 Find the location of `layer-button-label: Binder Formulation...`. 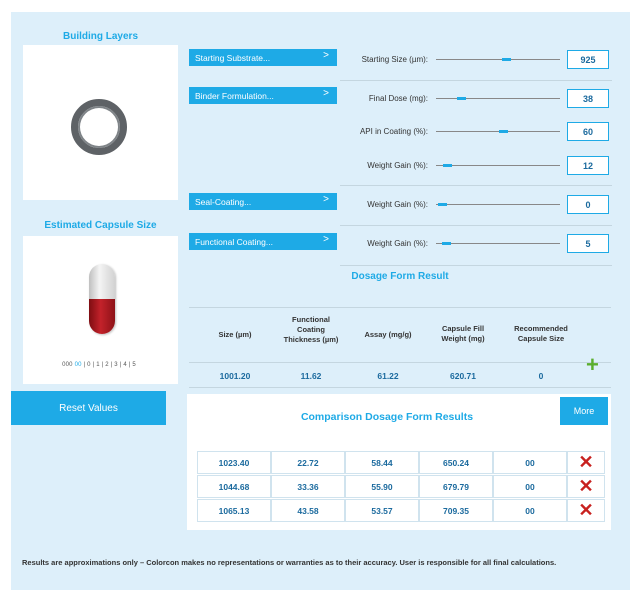

layer-button-label: Binder Formulation... is located at coordinates (234, 95).